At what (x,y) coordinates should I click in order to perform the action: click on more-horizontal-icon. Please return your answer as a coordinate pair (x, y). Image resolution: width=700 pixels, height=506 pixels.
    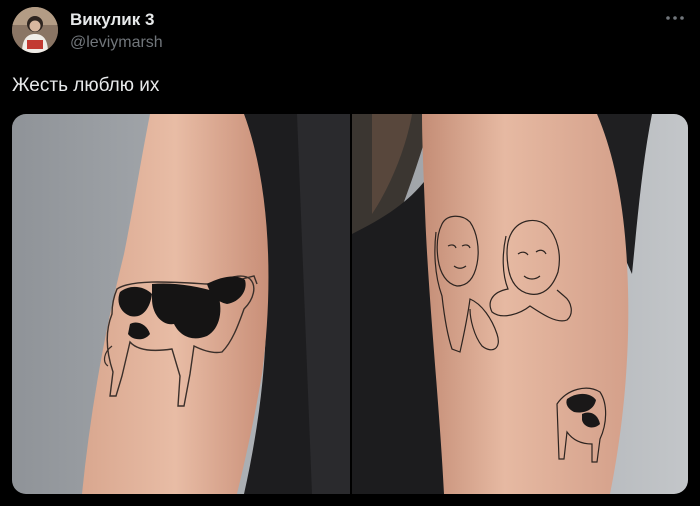
    Looking at the image, I should click on (675, 18).